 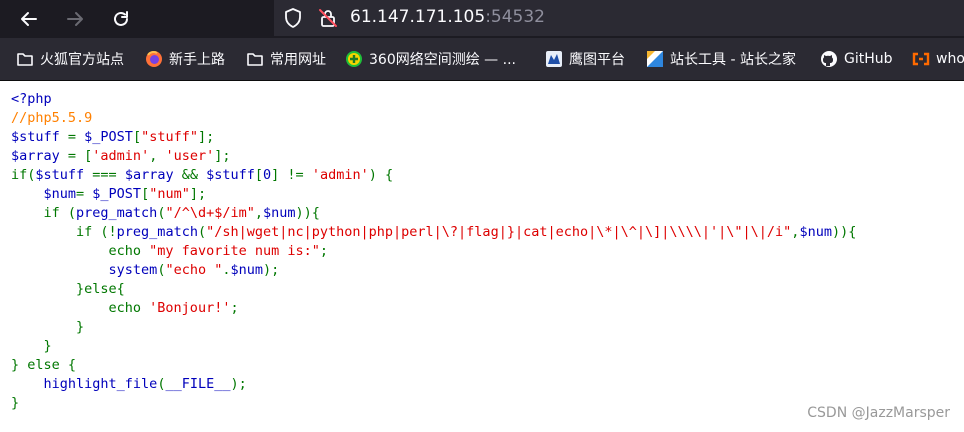 I want to click on code-line: }else{, so click(x=433, y=289).